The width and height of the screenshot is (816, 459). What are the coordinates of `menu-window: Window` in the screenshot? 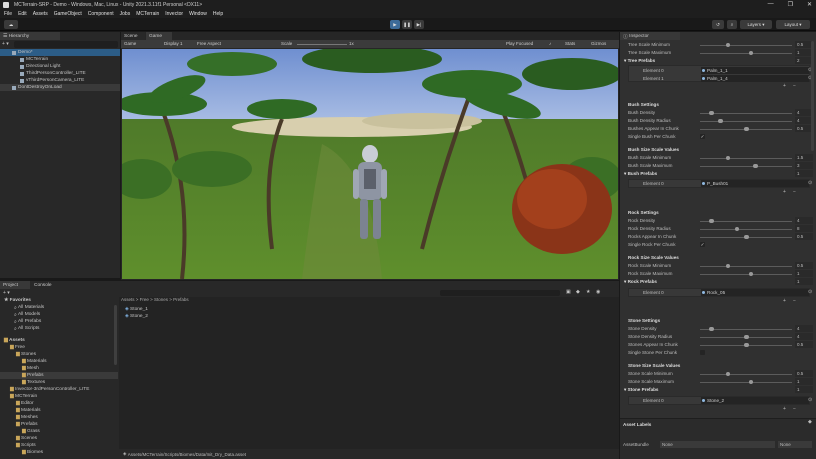 It's located at (198, 14).